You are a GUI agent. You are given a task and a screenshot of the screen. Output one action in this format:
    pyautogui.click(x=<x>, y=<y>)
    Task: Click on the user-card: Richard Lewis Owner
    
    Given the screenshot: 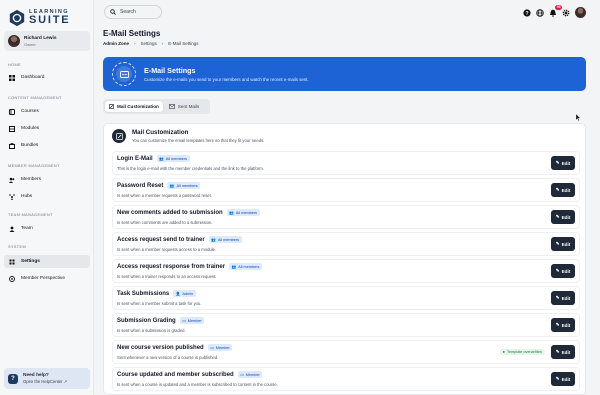 What is the action you would take?
    pyautogui.click(x=47, y=41)
    